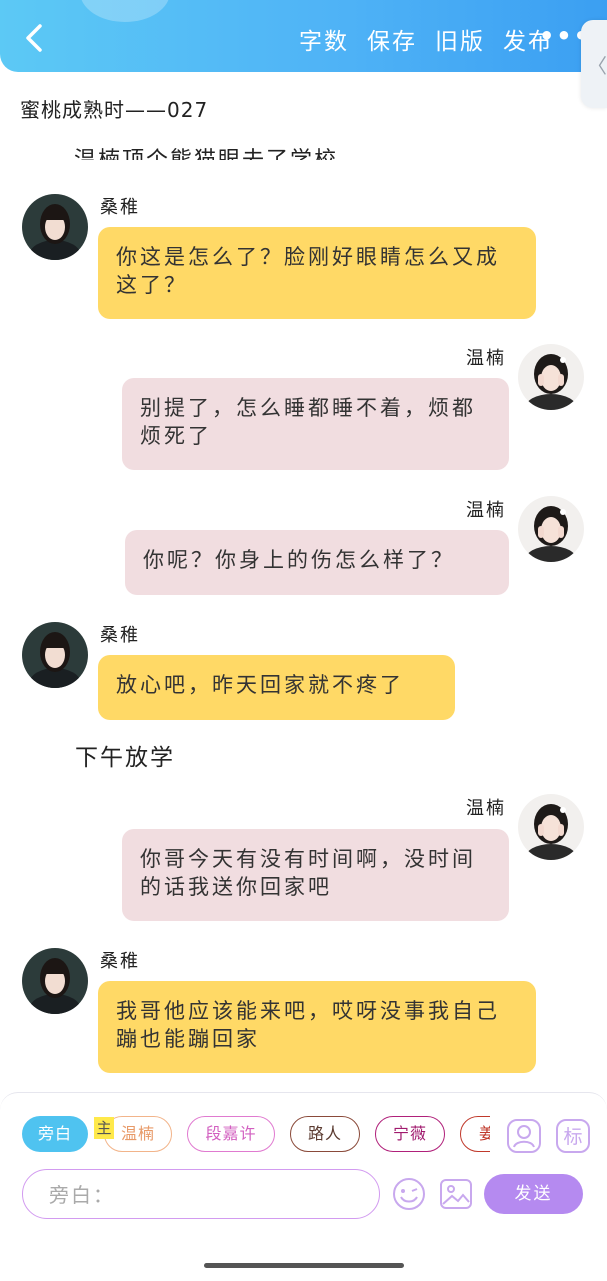 This screenshot has width=607, height=1281. I want to click on narration-line-clipped: 温楠顶个熊猫眼去了学校, so click(206, 148).